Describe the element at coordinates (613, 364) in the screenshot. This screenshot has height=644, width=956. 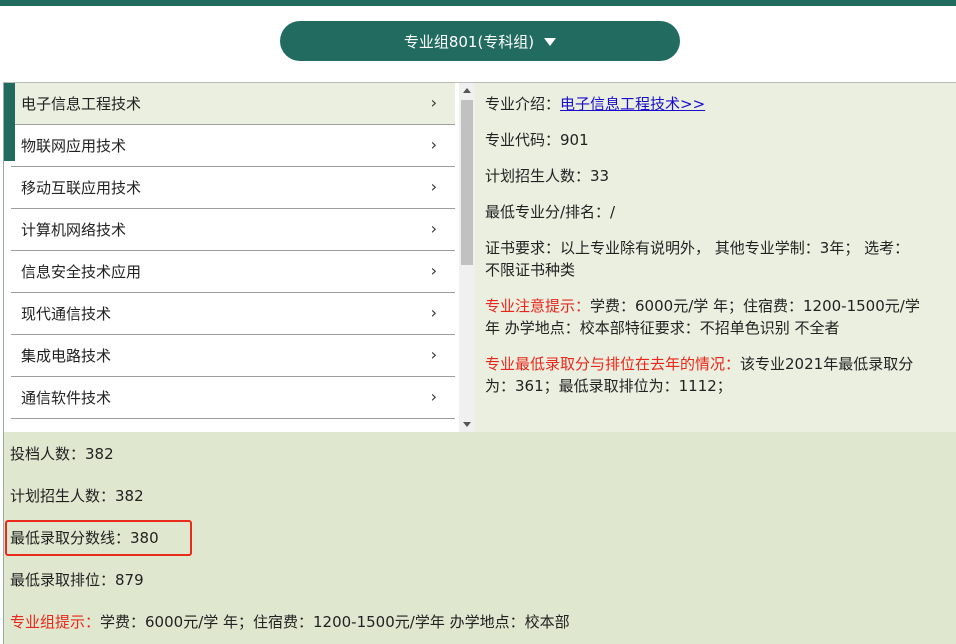
I see `history-label: 专业最低录取分与排位在去年的情况：` at that location.